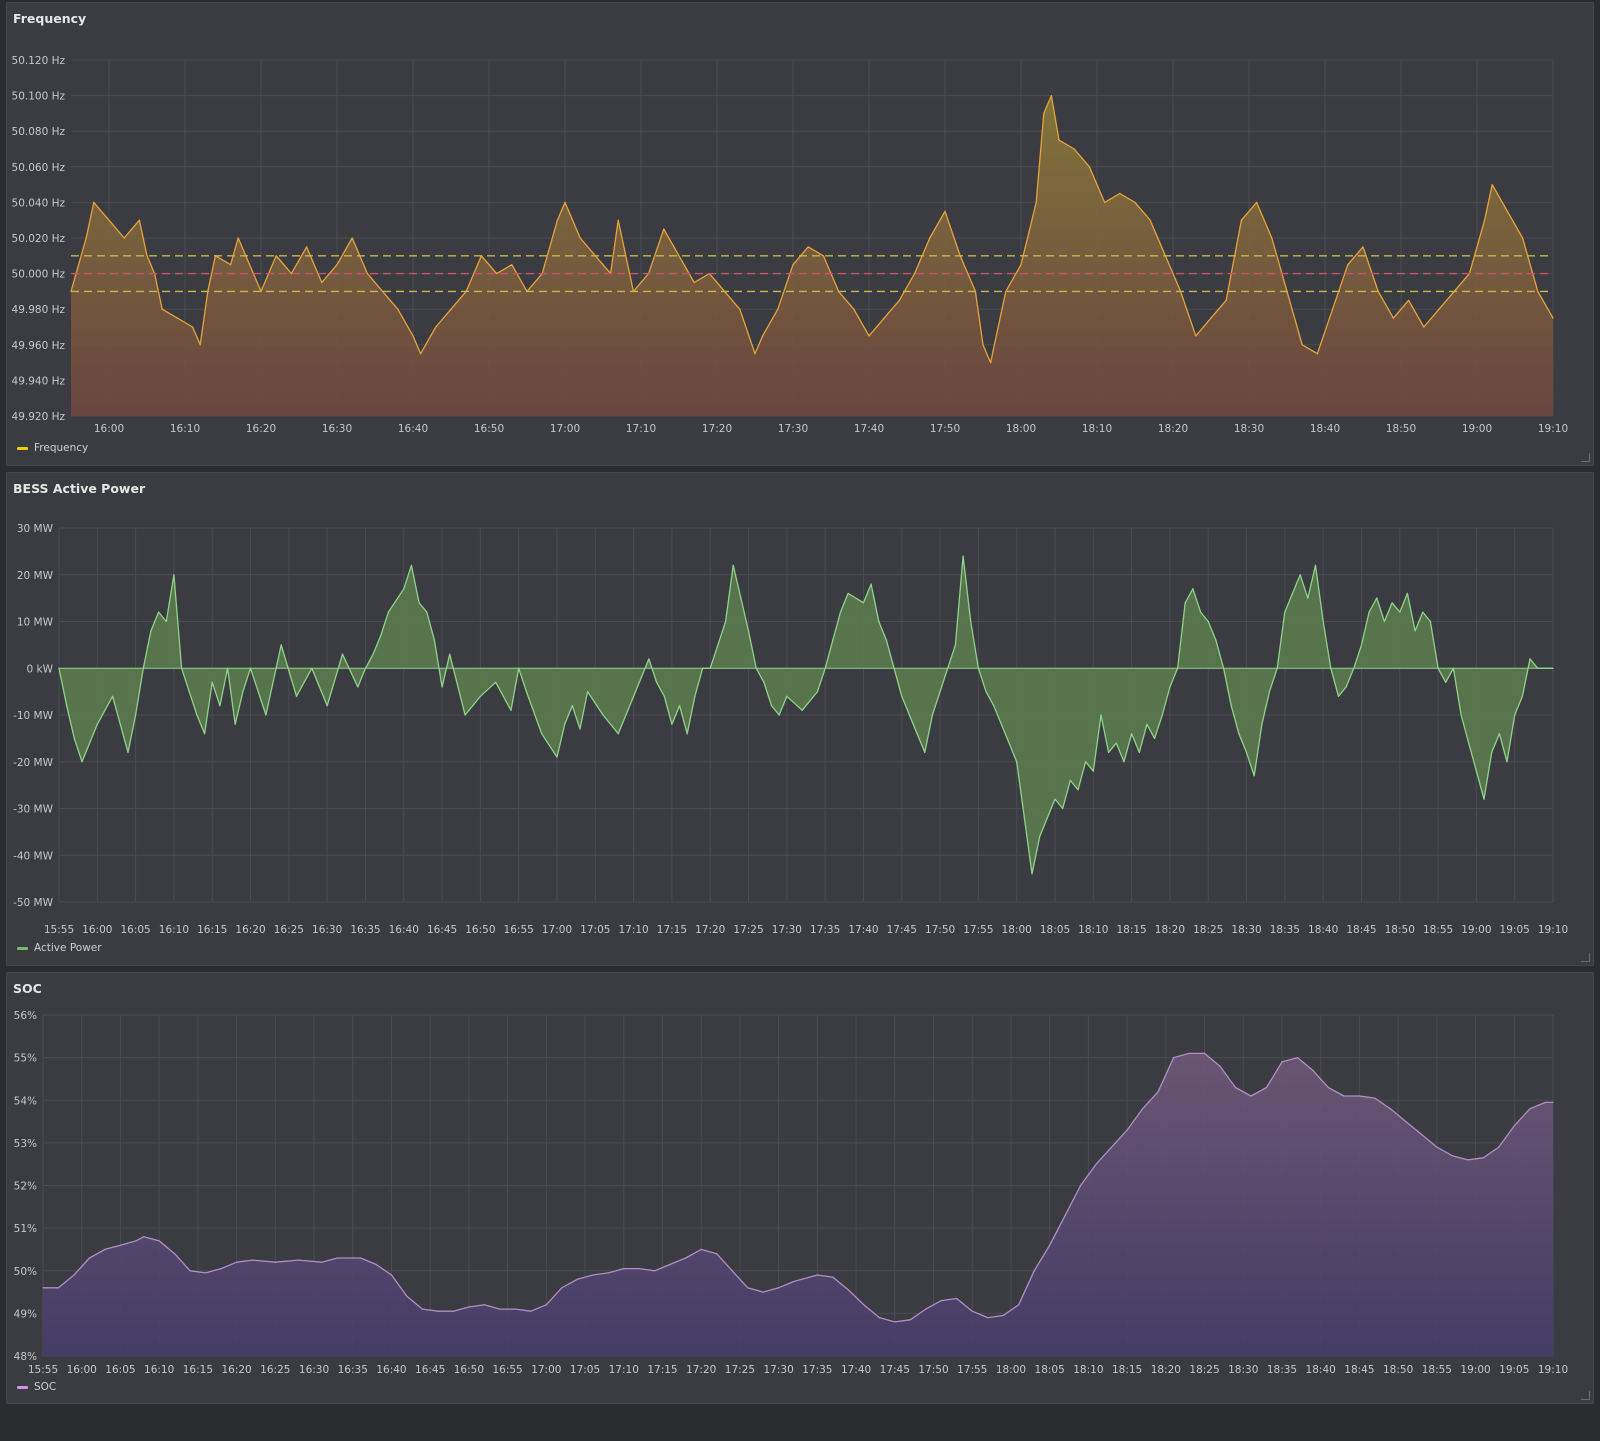 The height and width of the screenshot is (1441, 1600). Describe the element at coordinates (1359, 1370) in the screenshot. I see `x-tick-label: 18:45` at that location.